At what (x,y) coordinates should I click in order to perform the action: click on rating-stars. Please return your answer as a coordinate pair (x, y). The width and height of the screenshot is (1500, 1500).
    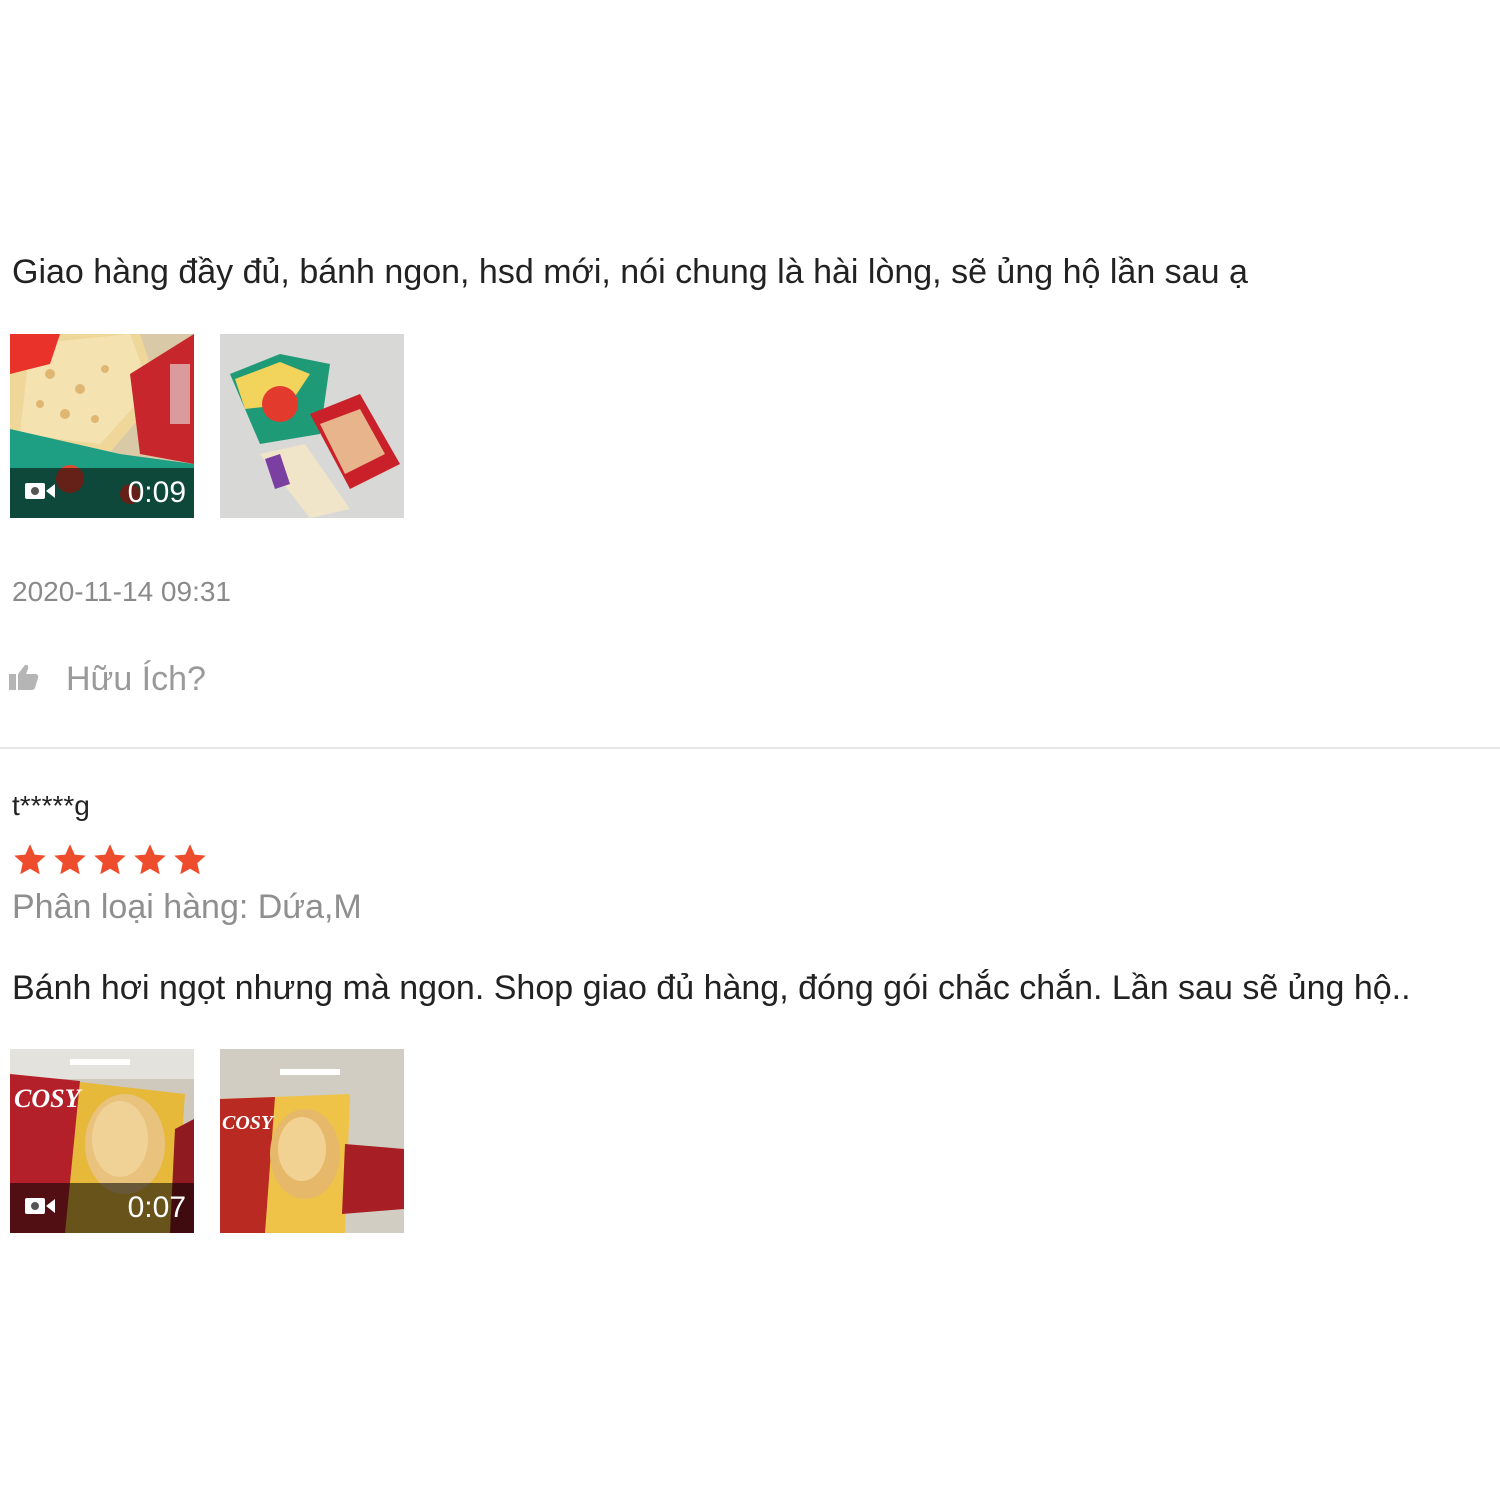
    Looking at the image, I should click on (110, 860).